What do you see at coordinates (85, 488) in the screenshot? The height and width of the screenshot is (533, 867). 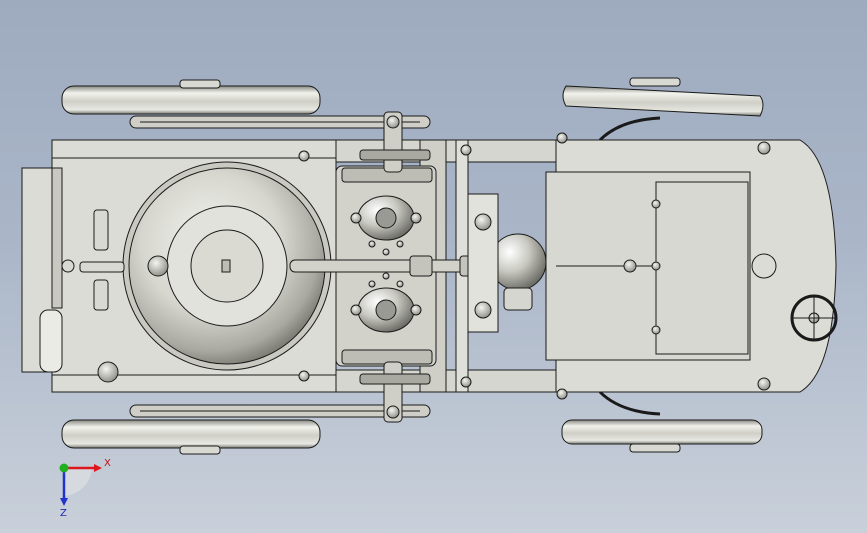 I see `axis-triad: X Z` at bounding box center [85, 488].